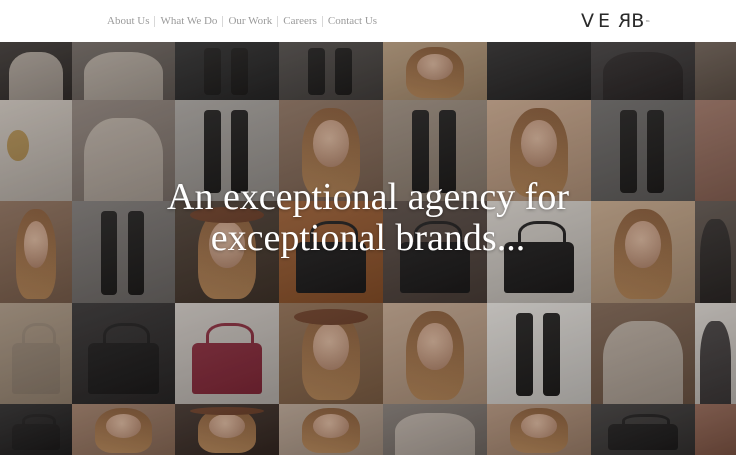 This screenshot has width=736, height=455. Describe the element at coordinates (648, 23) in the screenshot. I see `trademark-mark: ™` at that location.